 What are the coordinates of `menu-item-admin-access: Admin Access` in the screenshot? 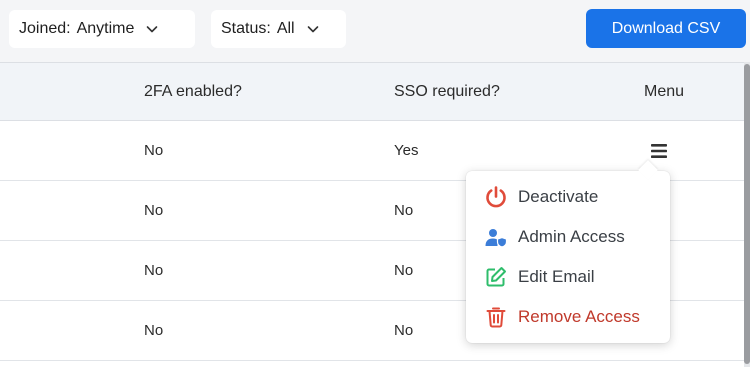 It's located at (568, 237).